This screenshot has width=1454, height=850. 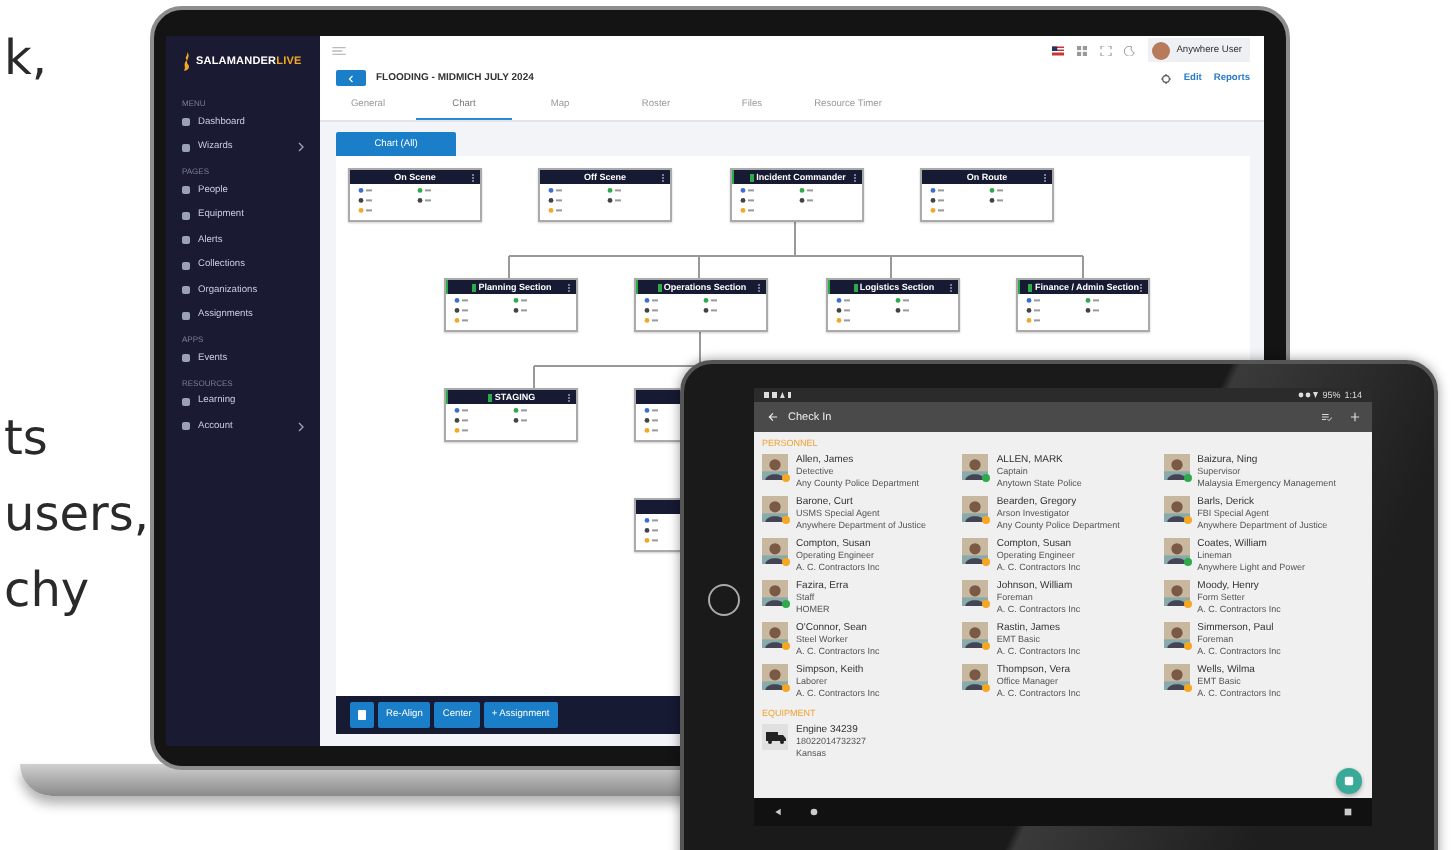 What do you see at coordinates (1058, 50) in the screenshot?
I see `flag-icon` at bounding box center [1058, 50].